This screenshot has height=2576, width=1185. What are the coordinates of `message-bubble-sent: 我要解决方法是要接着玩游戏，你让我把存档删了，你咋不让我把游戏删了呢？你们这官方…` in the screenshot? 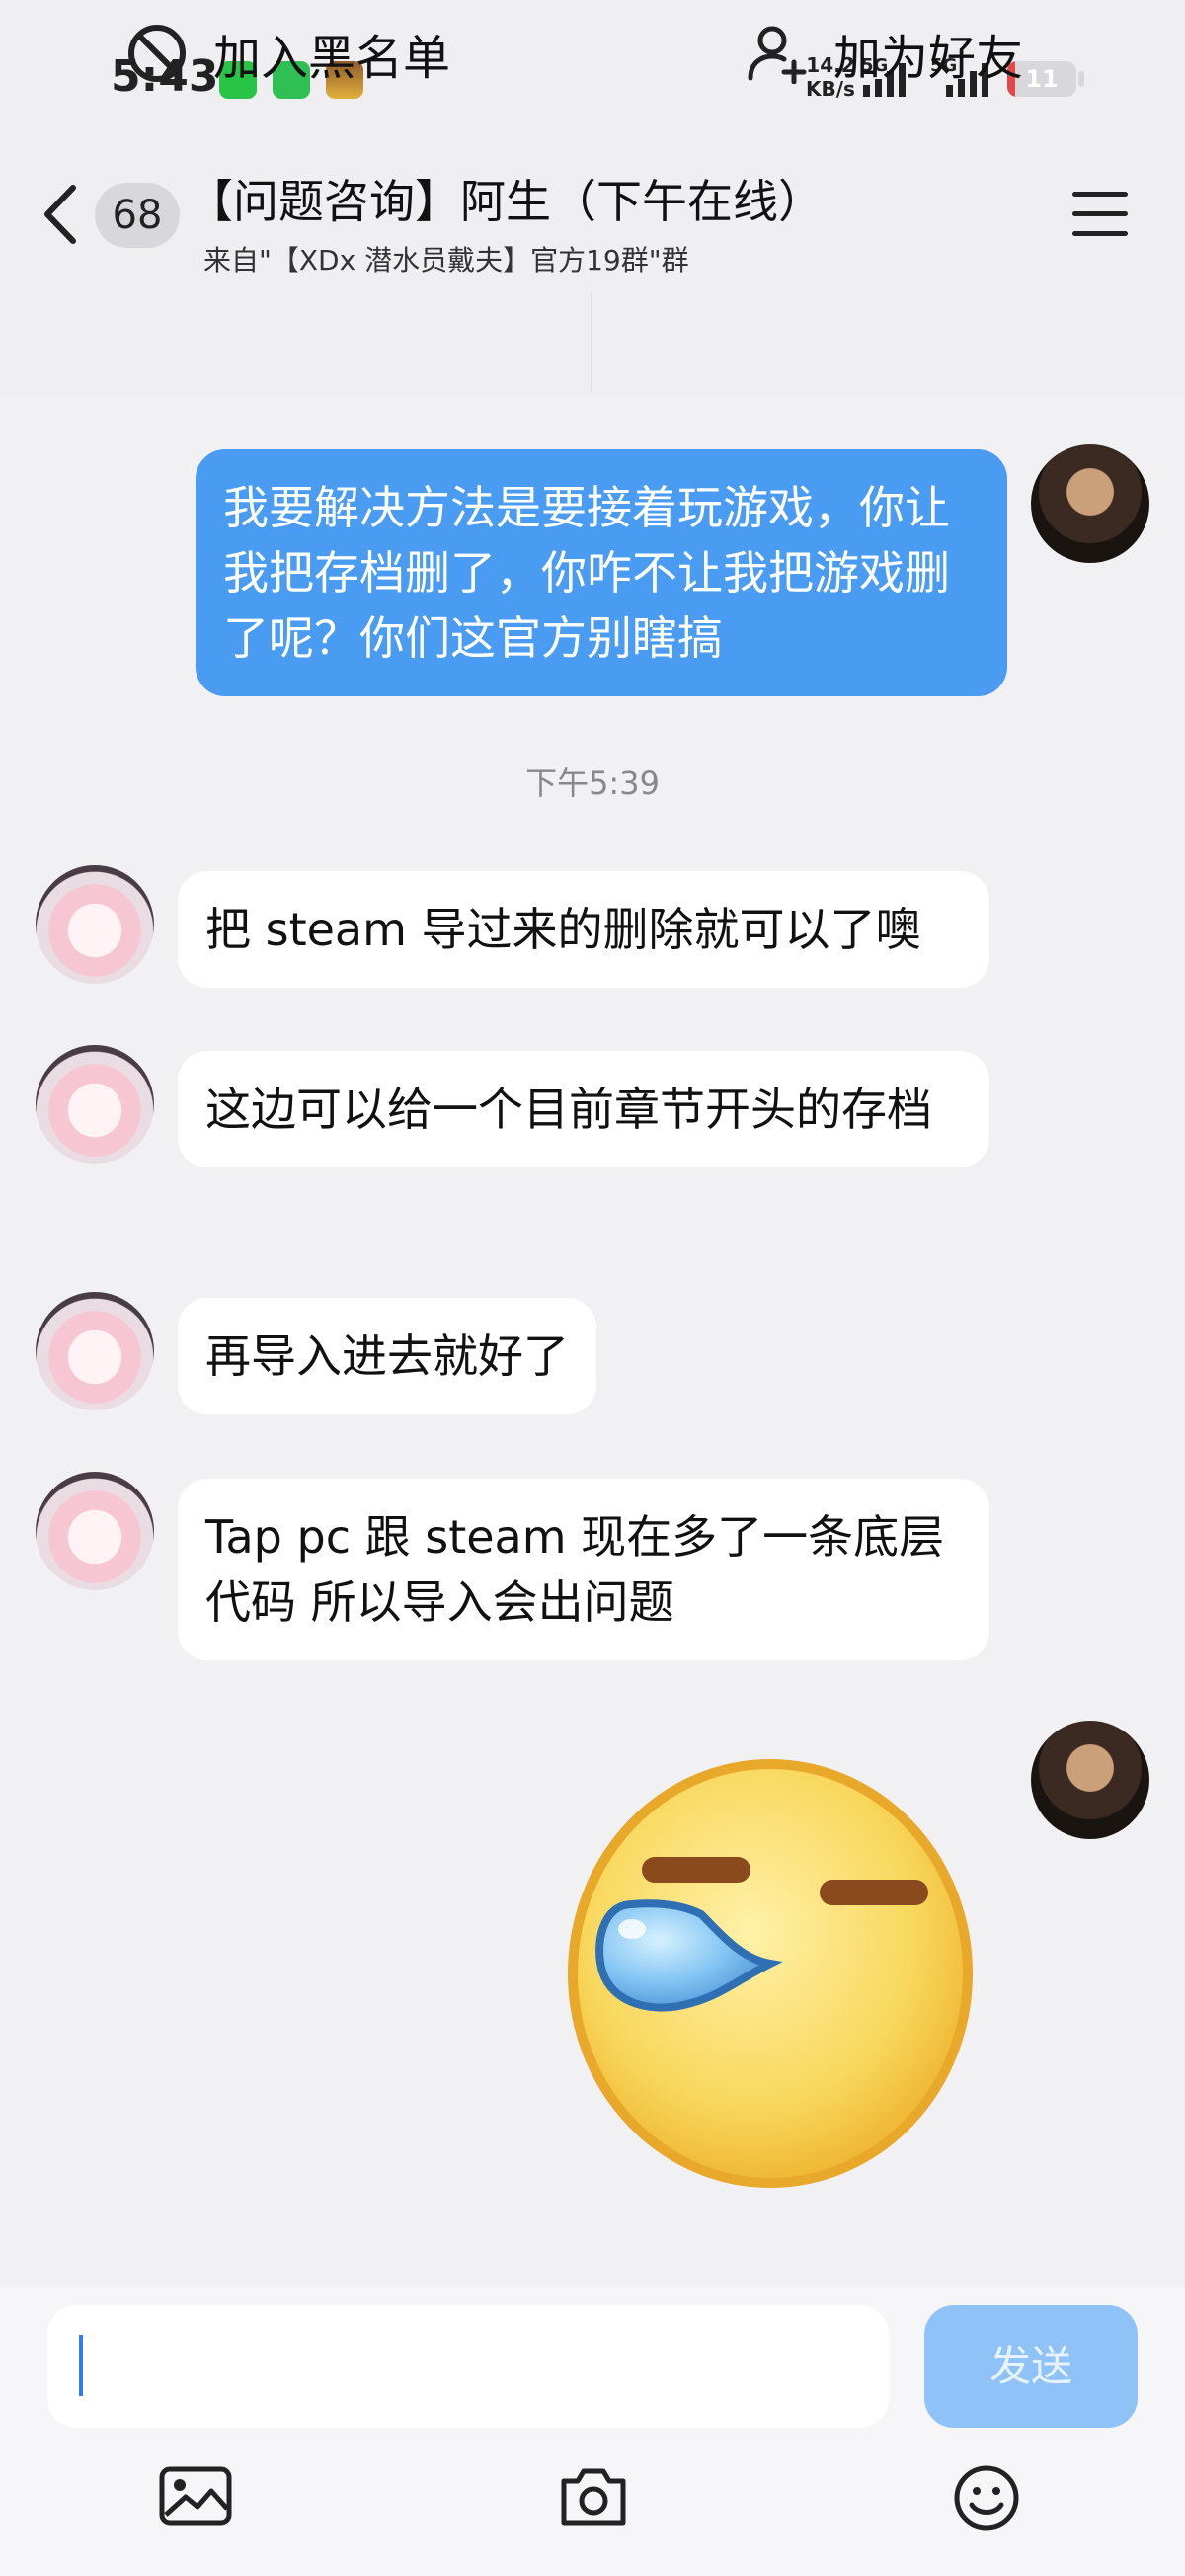 It's located at (601, 572).